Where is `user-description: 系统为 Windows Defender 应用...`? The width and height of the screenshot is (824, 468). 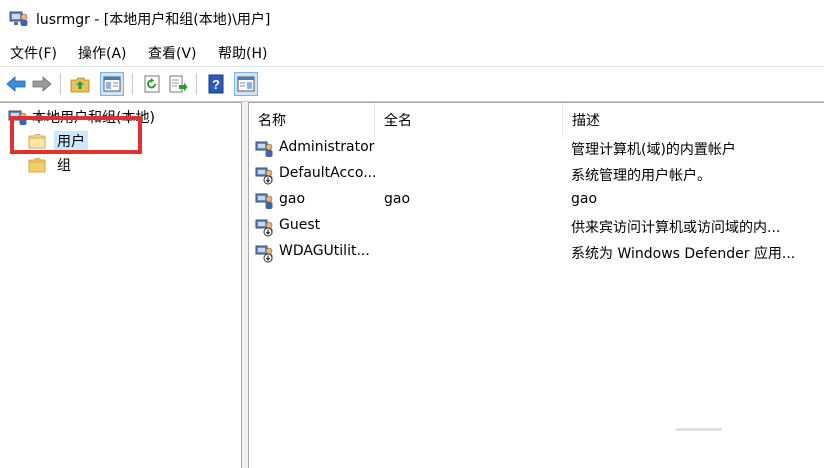
user-description: 系统为 Windows Defender 应用... is located at coordinates (683, 254).